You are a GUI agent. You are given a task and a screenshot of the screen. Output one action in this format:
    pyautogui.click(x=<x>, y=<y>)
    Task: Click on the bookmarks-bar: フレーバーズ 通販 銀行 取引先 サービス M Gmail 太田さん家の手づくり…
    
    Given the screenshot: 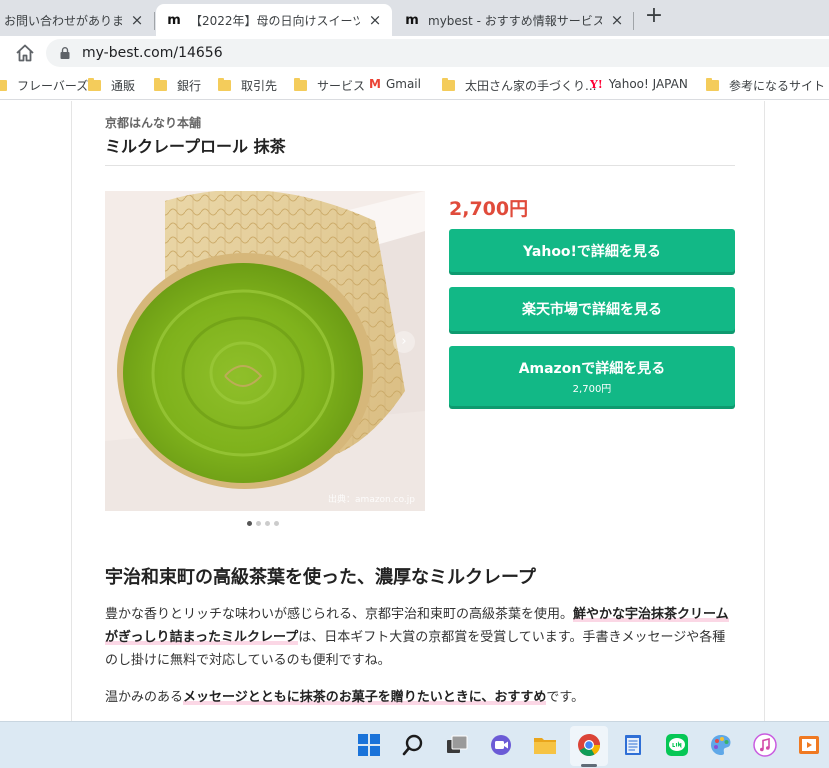 What is the action you would take?
    pyautogui.click(x=414, y=85)
    